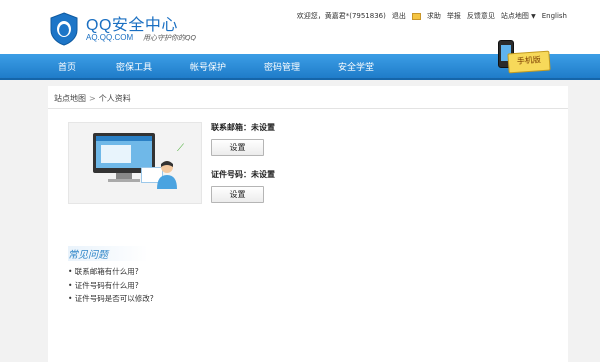 This screenshot has width=600, height=362. Describe the element at coordinates (108, 253) in the screenshot. I see `faq-title: 常见问题` at that location.